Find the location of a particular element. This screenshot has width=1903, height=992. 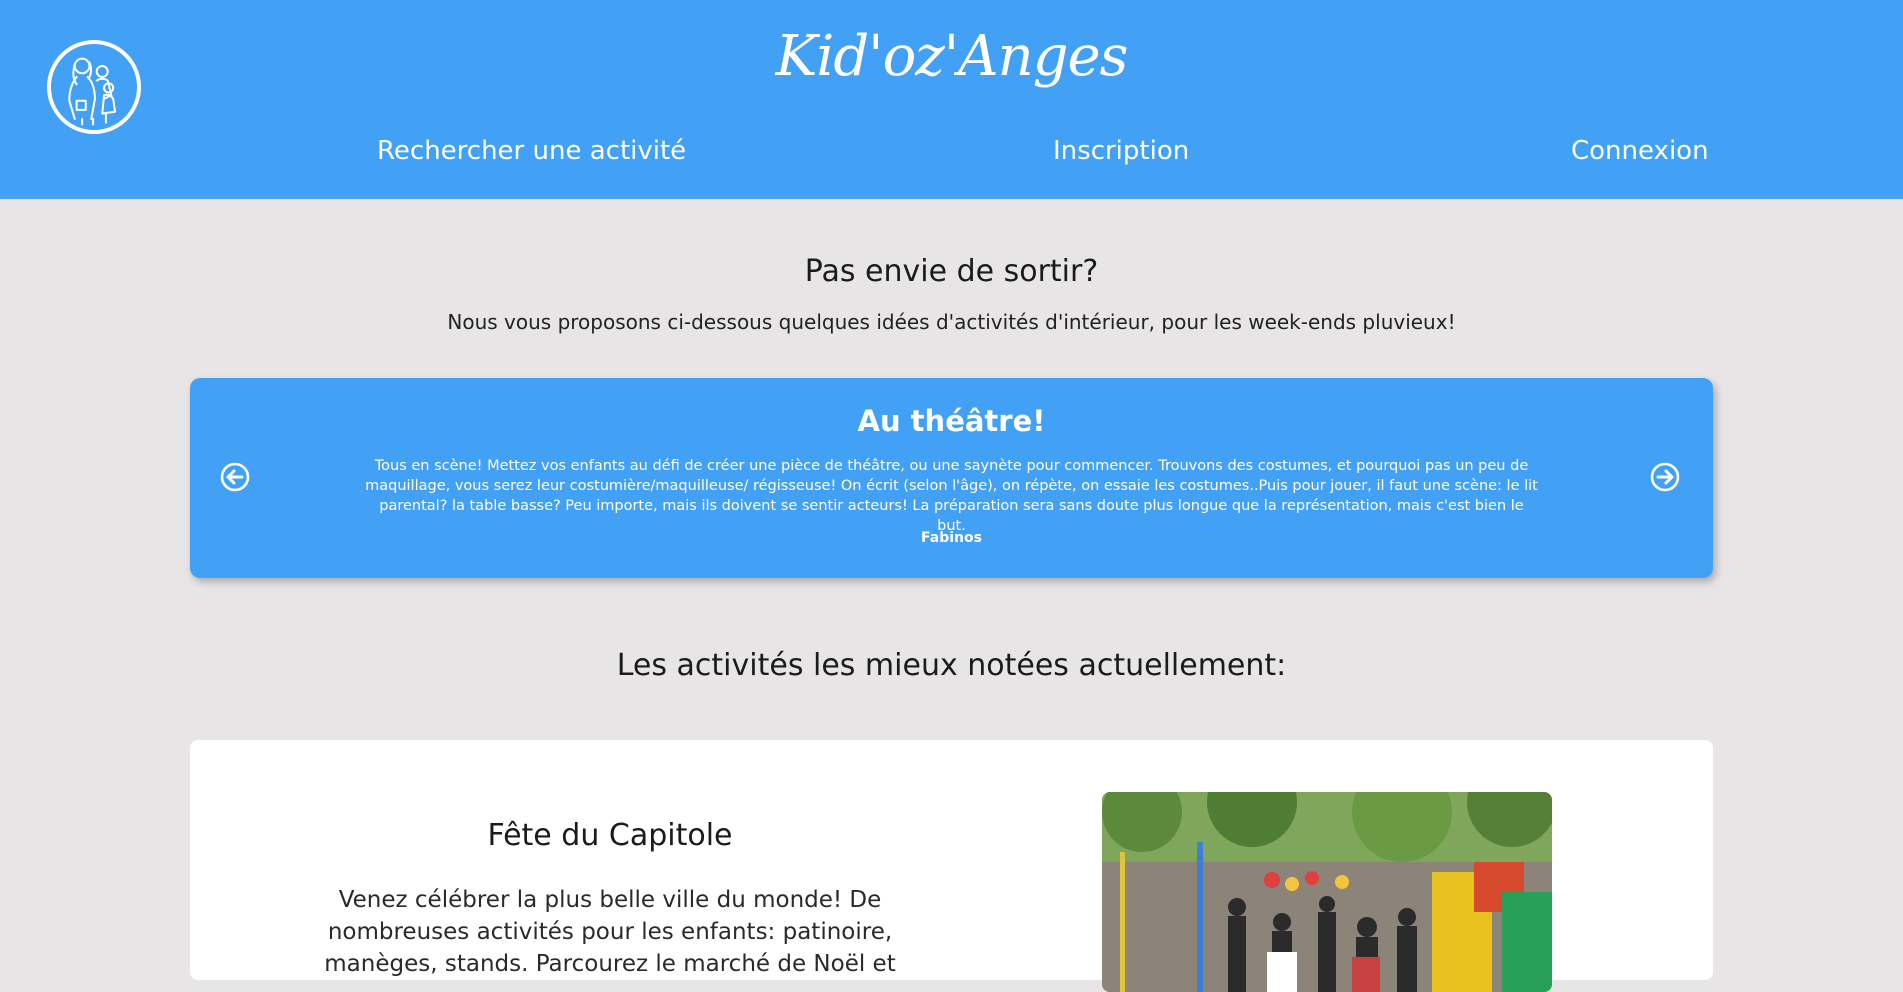

nav-signup: Inscription is located at coordinates (1121, 151).